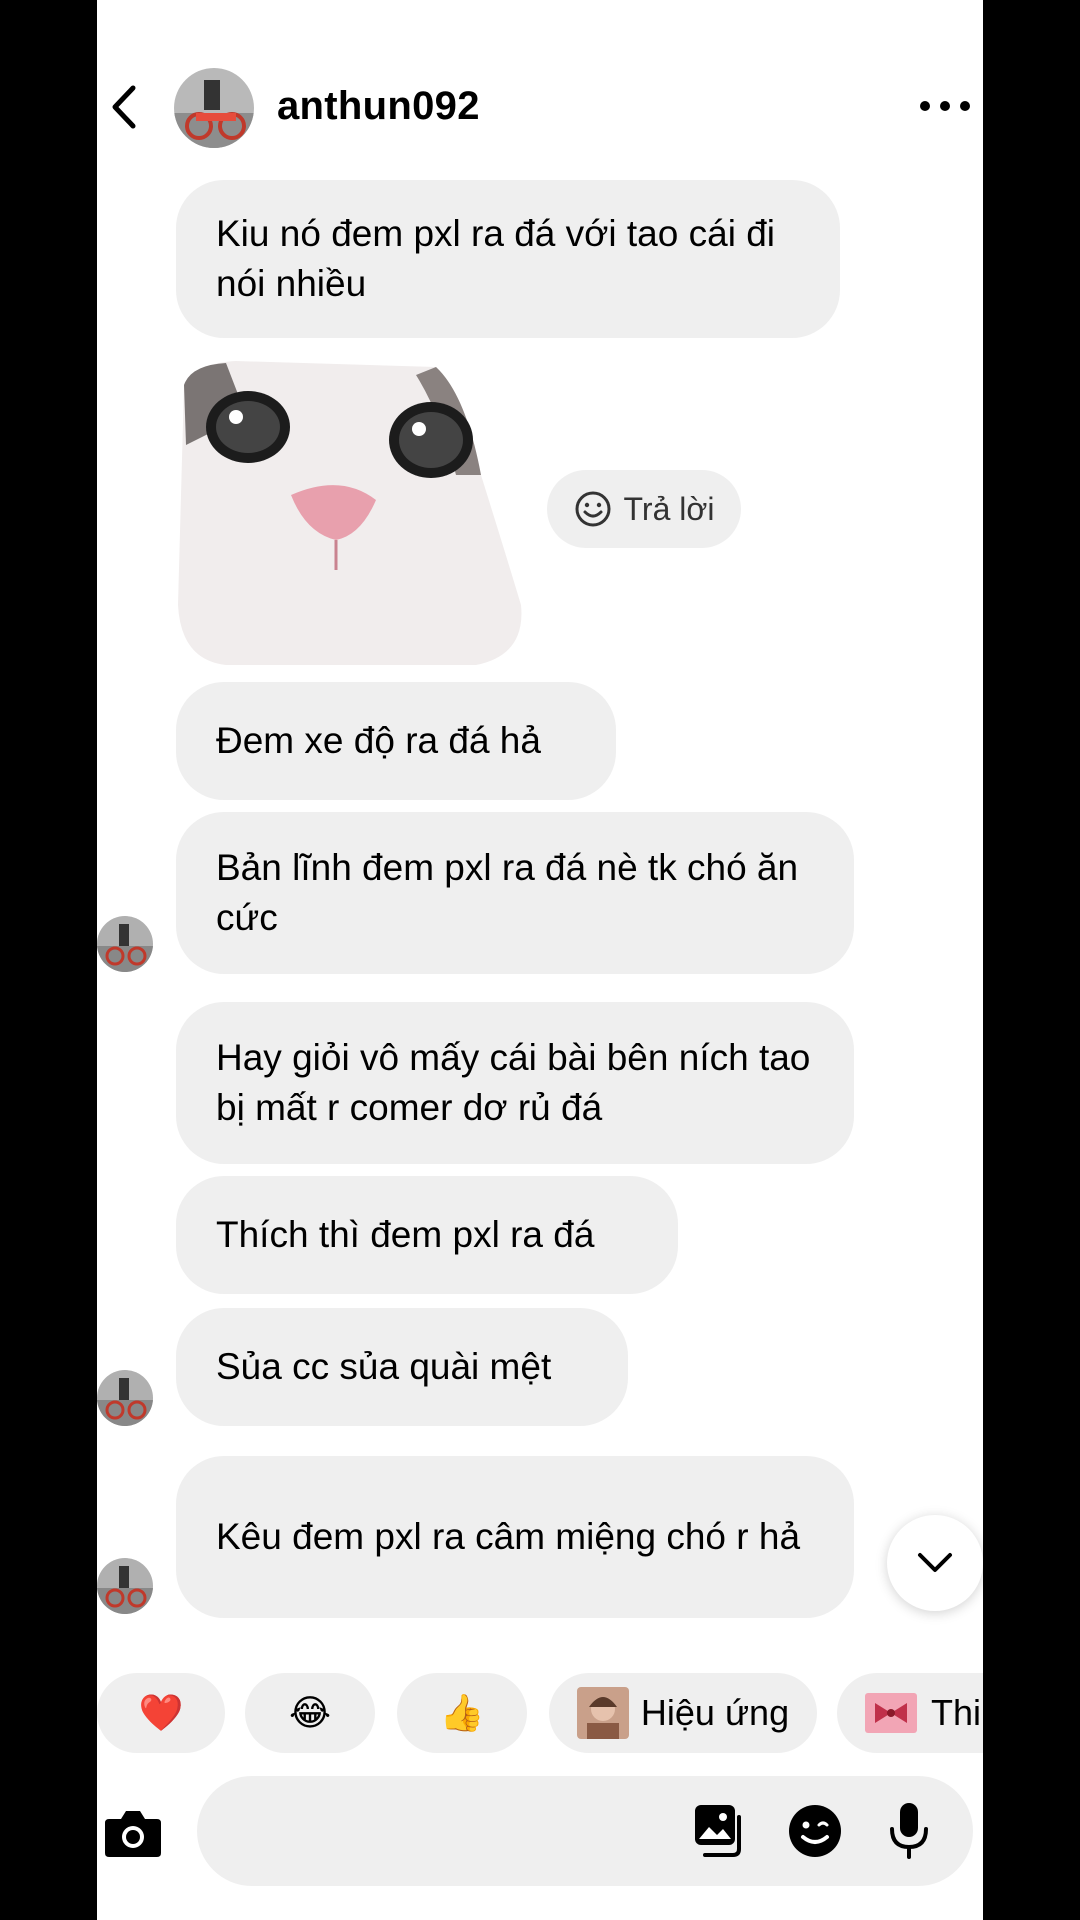  Describe the element at coordinates (602, 1713) in the screenshot. I see `effect-thumbnail-icon` at that location.